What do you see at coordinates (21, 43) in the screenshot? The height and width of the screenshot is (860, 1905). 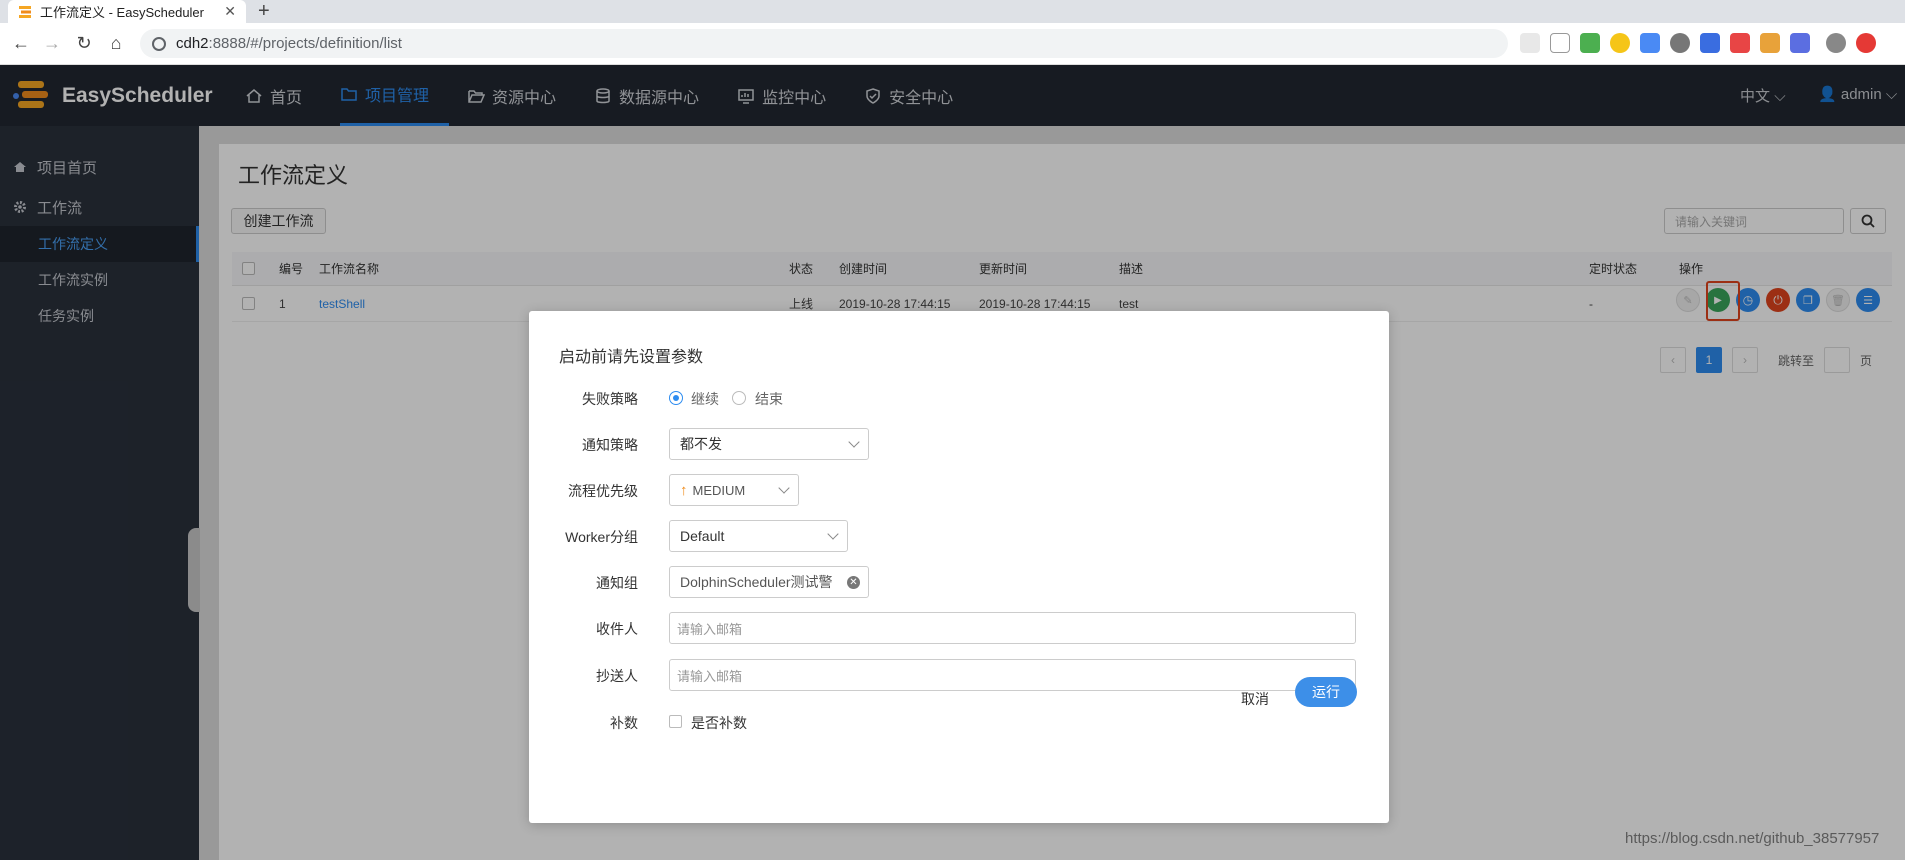 I see `back-arrow-icon: ←` at bounding box center [21, 43].